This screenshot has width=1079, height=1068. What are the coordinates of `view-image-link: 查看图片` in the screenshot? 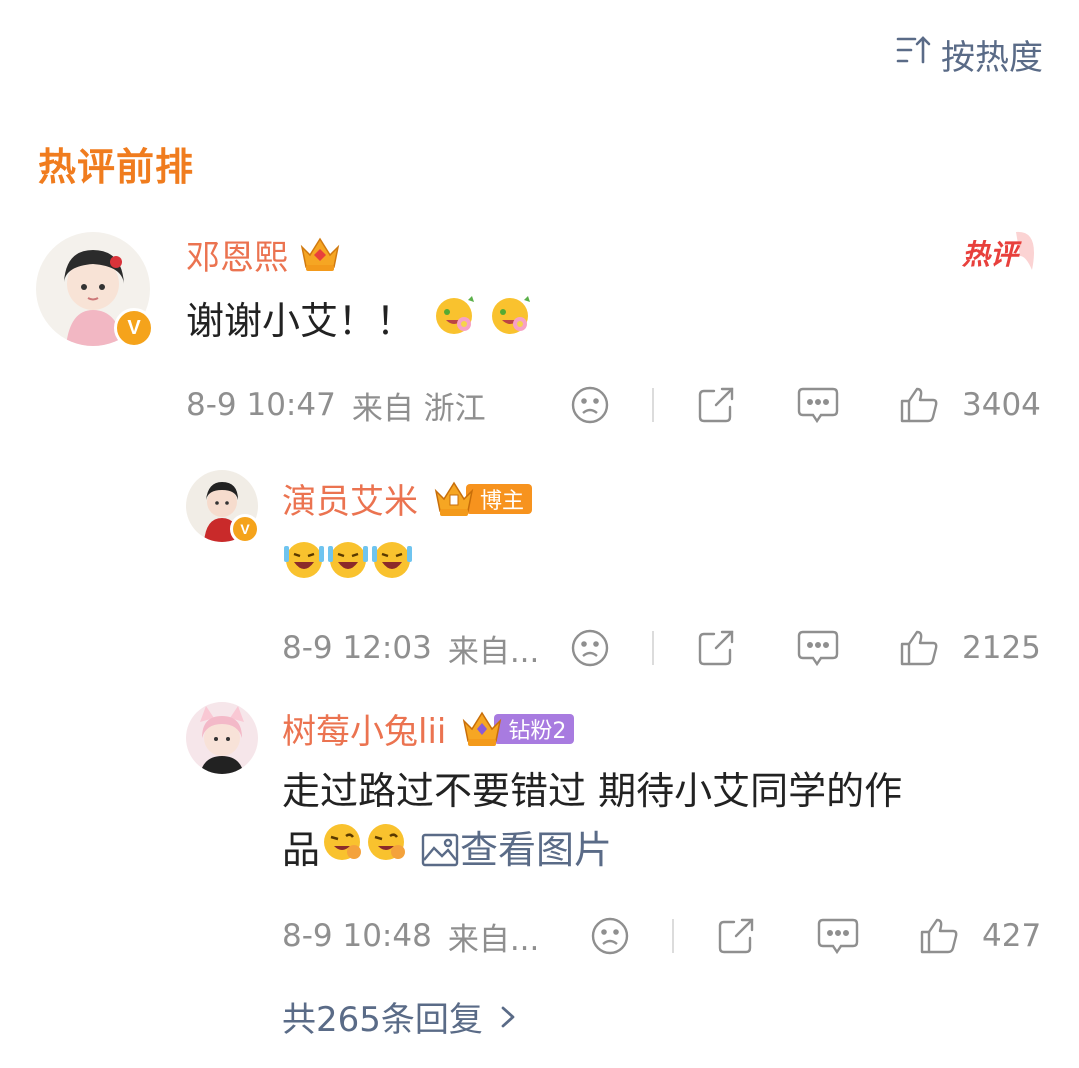 It's located at (516, 850).